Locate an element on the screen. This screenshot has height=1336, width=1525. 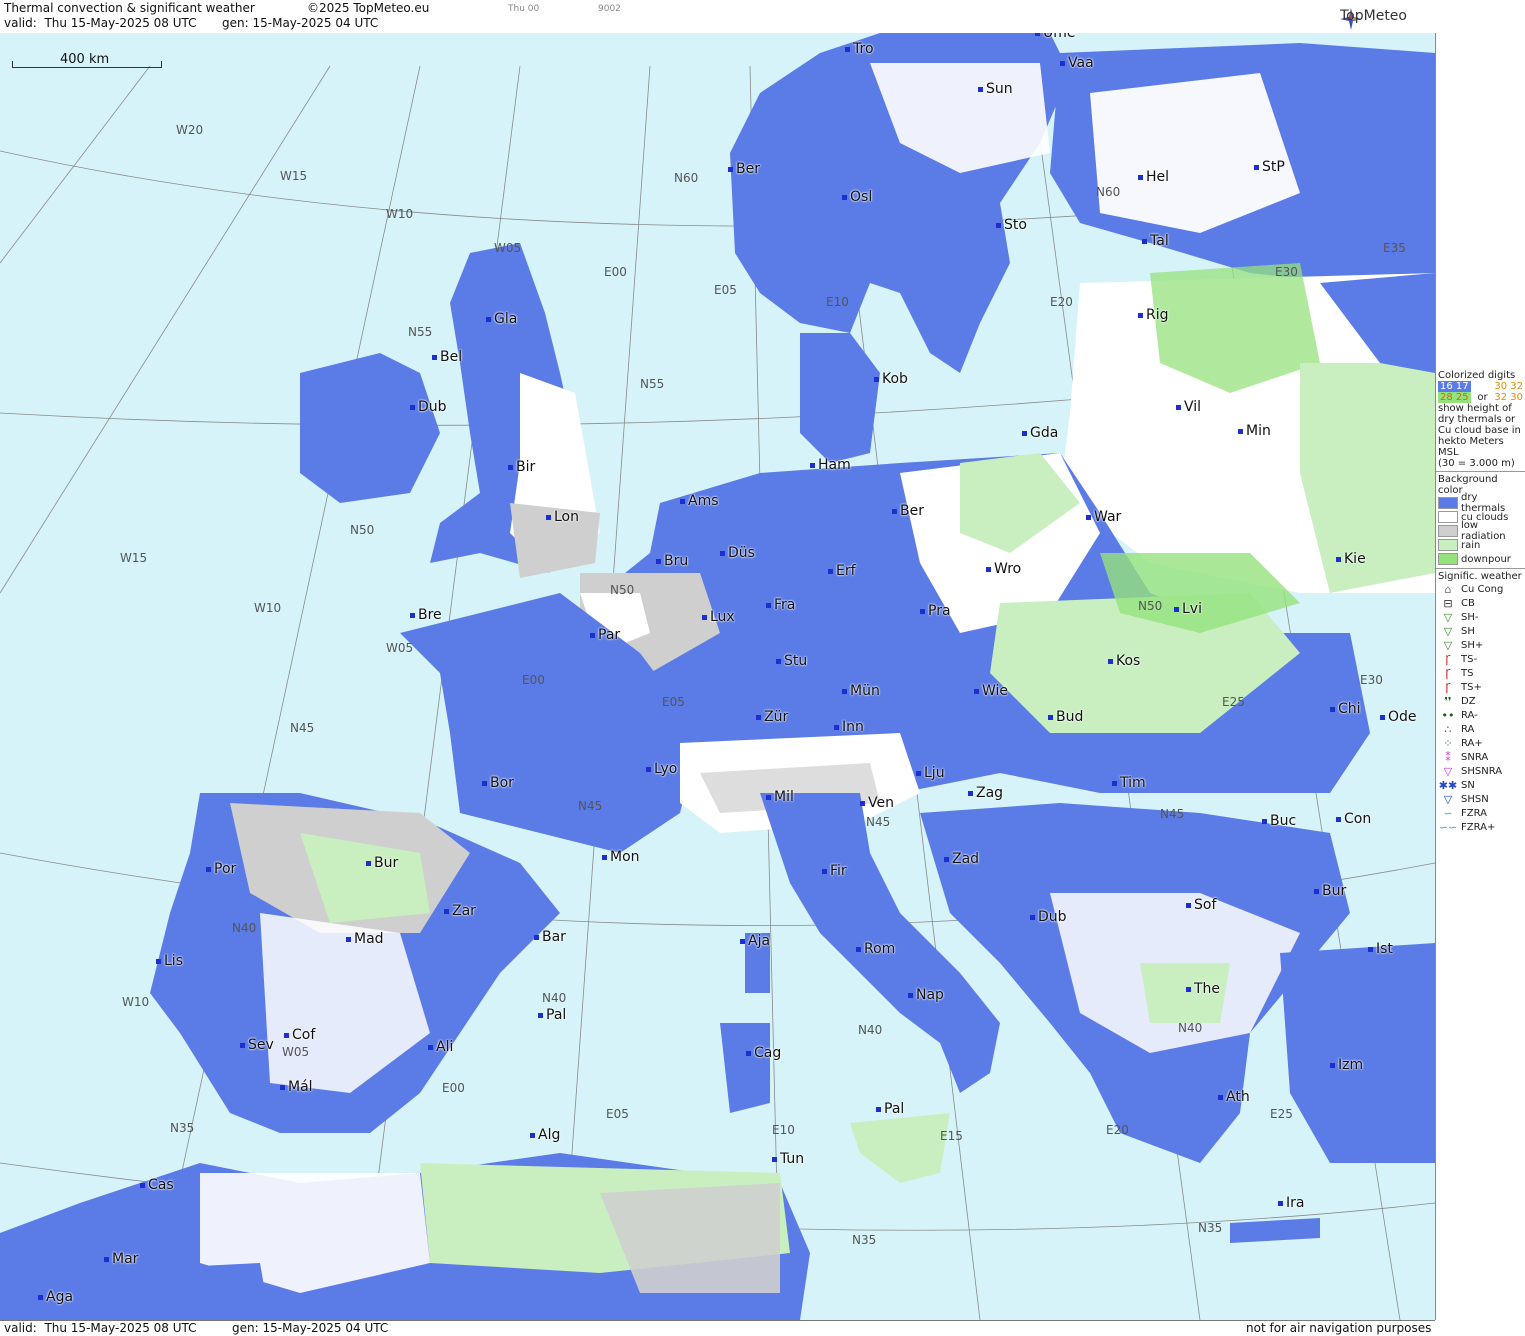
city-label: Bar is located at coordinates (550, 937).